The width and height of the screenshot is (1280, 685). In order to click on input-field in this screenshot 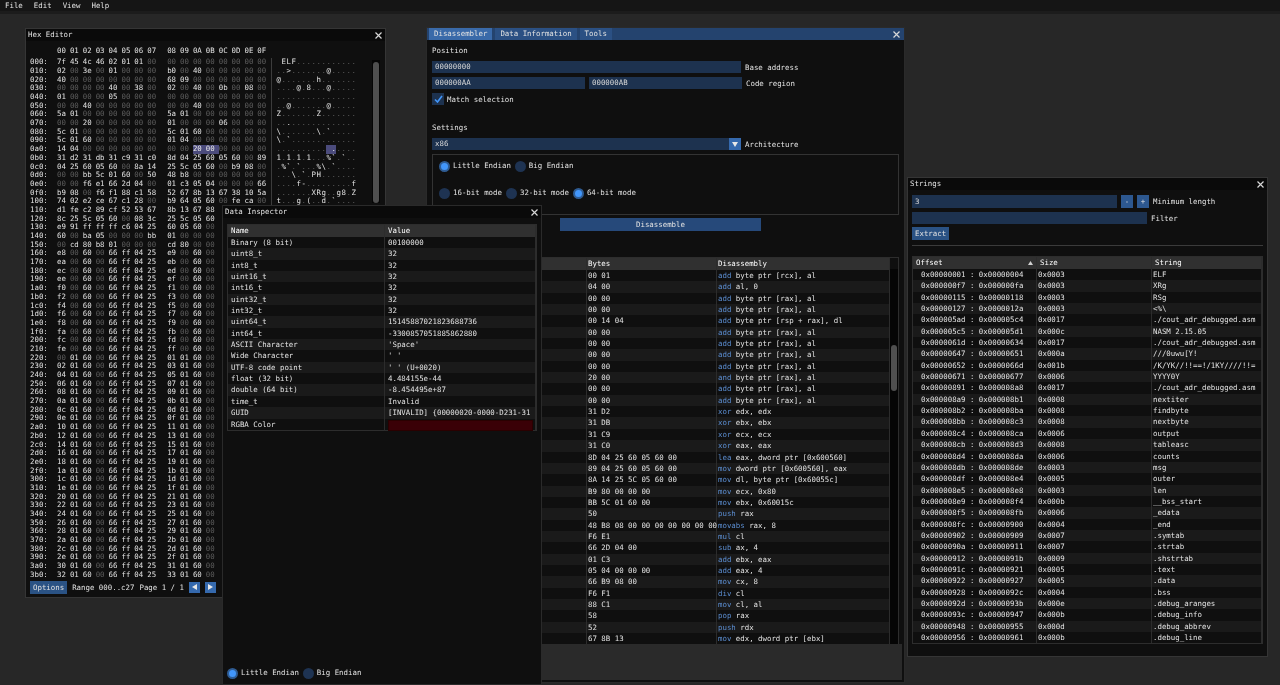, I will do `click(1029, 218)`.